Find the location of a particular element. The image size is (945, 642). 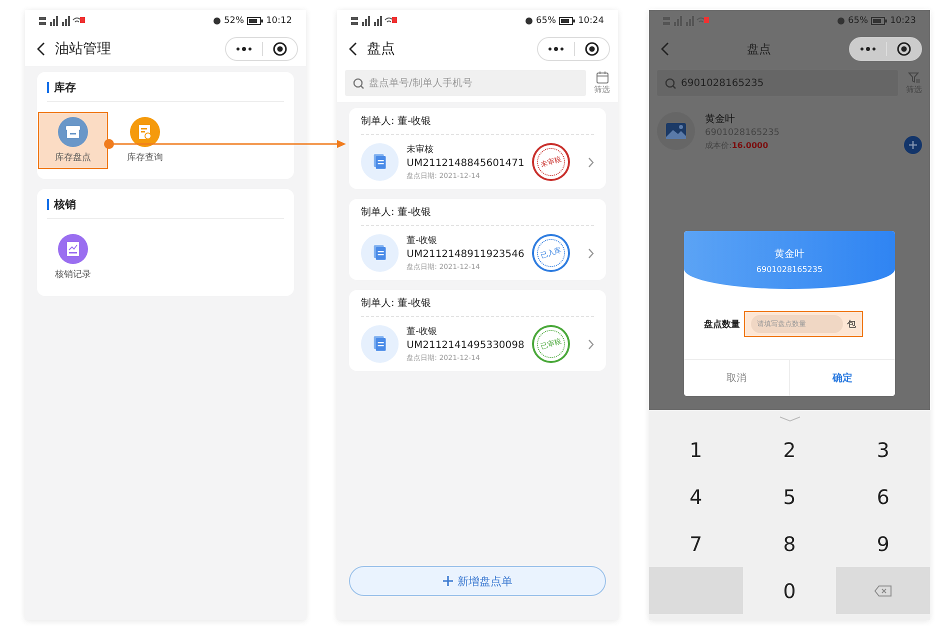

product-name: 黄金叶 is located at coordinates (720, 119).